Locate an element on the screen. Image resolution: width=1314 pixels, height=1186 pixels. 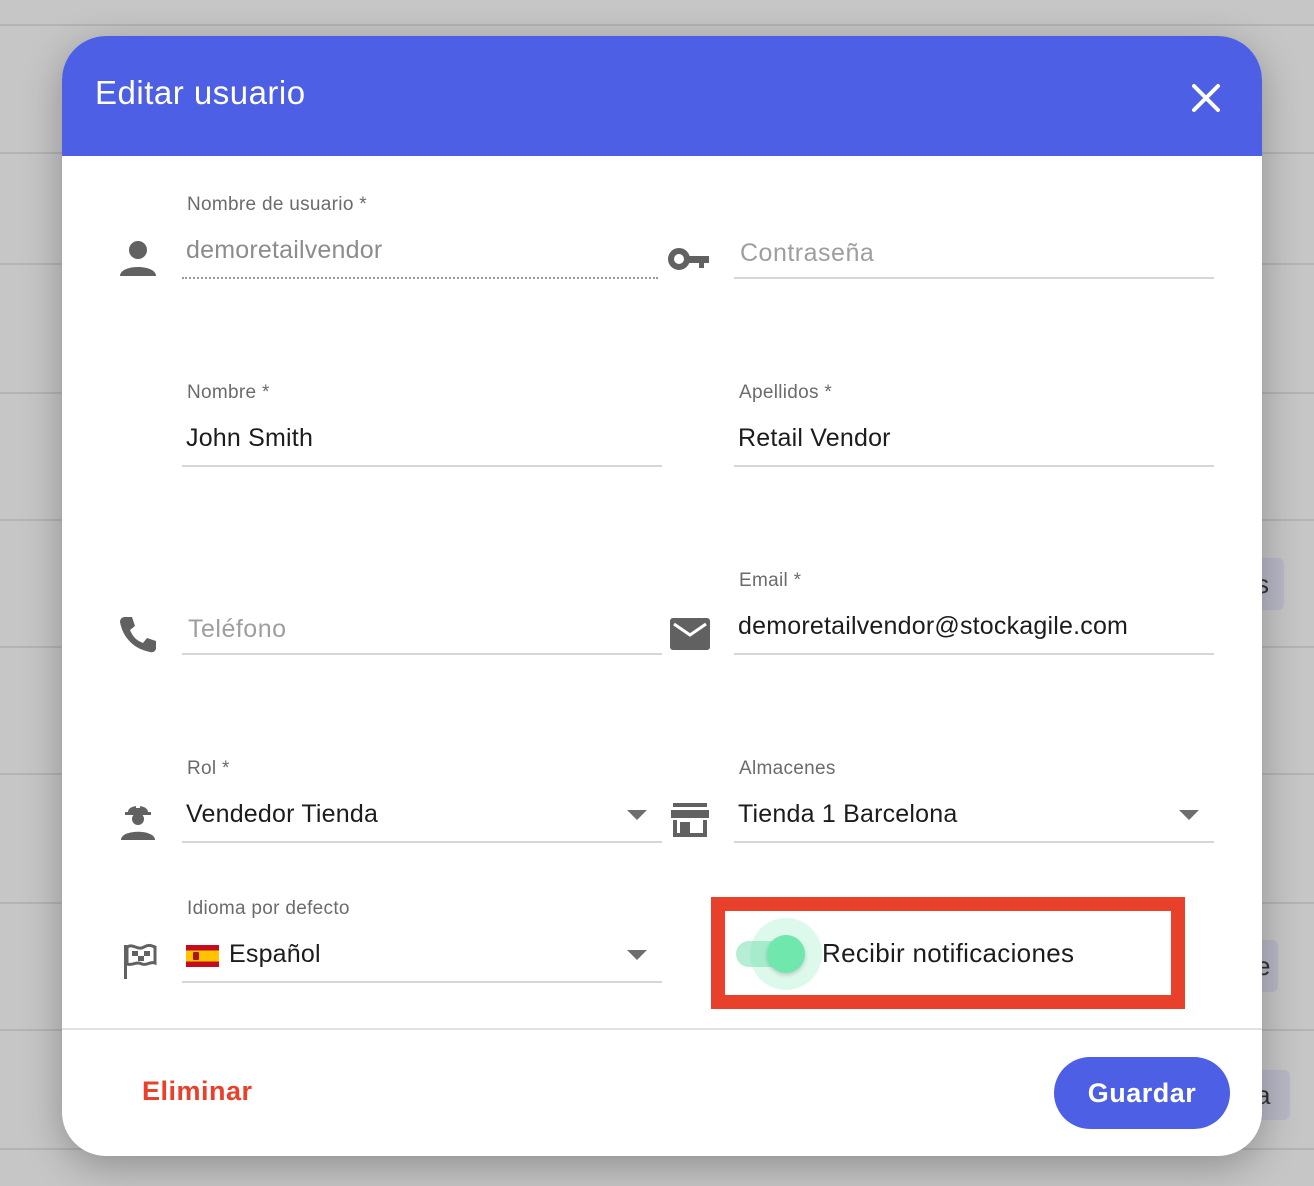
password-underline is located at coordinates (974, 278).